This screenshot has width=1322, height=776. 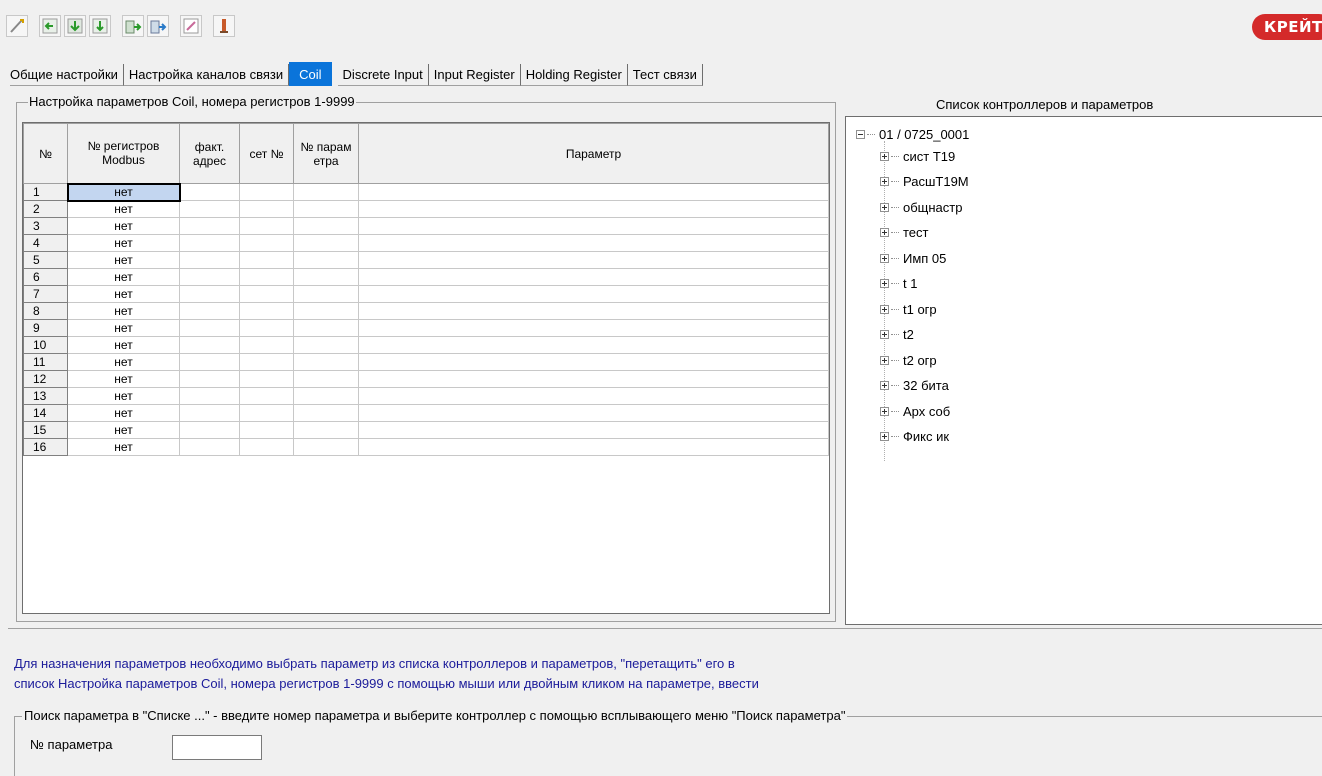 What do you see at coordinates (45, 153) in the screenshot?
I see `column-header-num: №` at bounding box center [45, 153].